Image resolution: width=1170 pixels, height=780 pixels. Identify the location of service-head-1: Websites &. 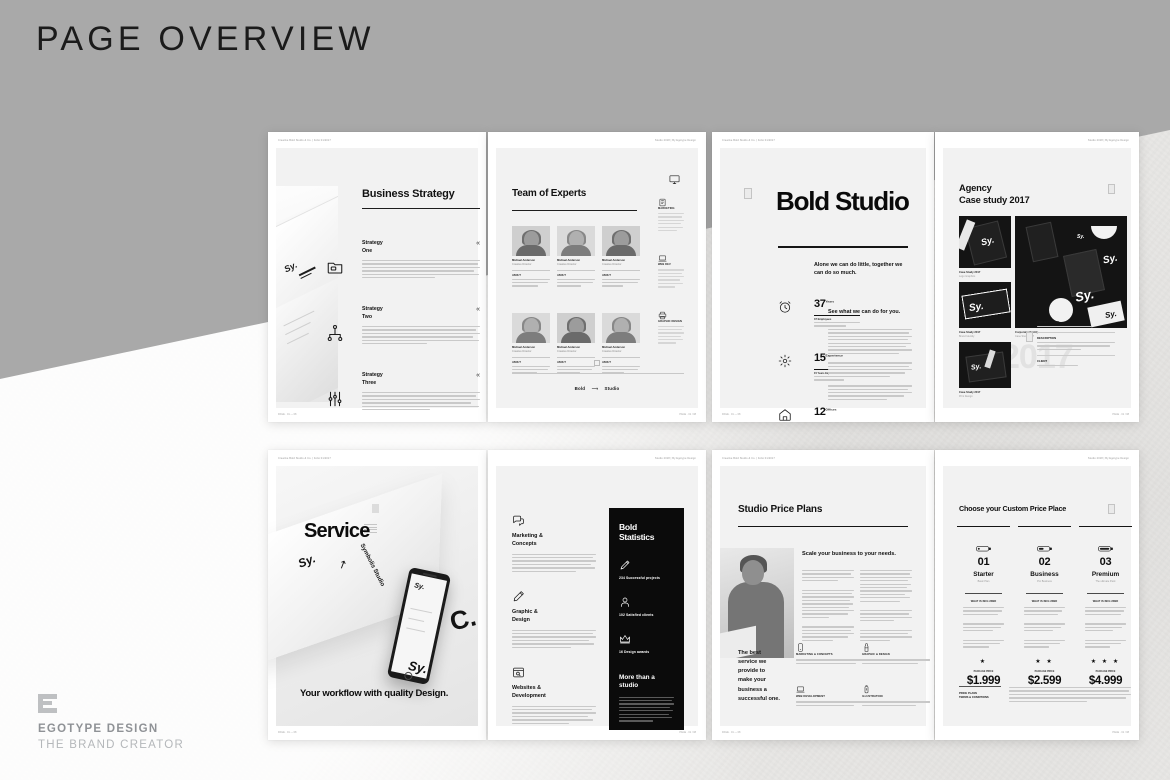
(526, 688).